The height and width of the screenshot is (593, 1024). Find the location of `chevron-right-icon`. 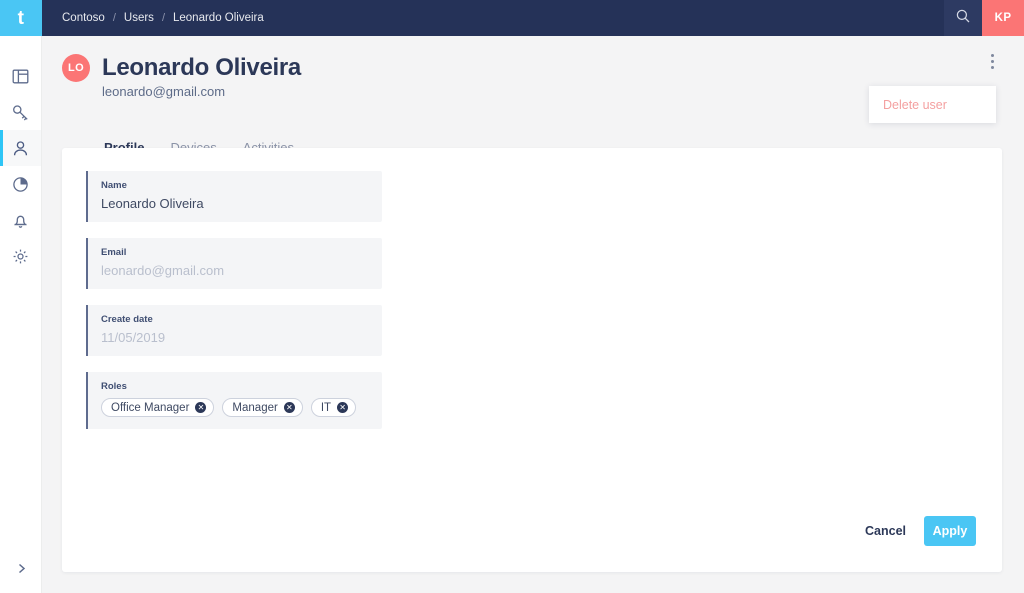

chevron-right-icon is located at coordinates (21, 571).